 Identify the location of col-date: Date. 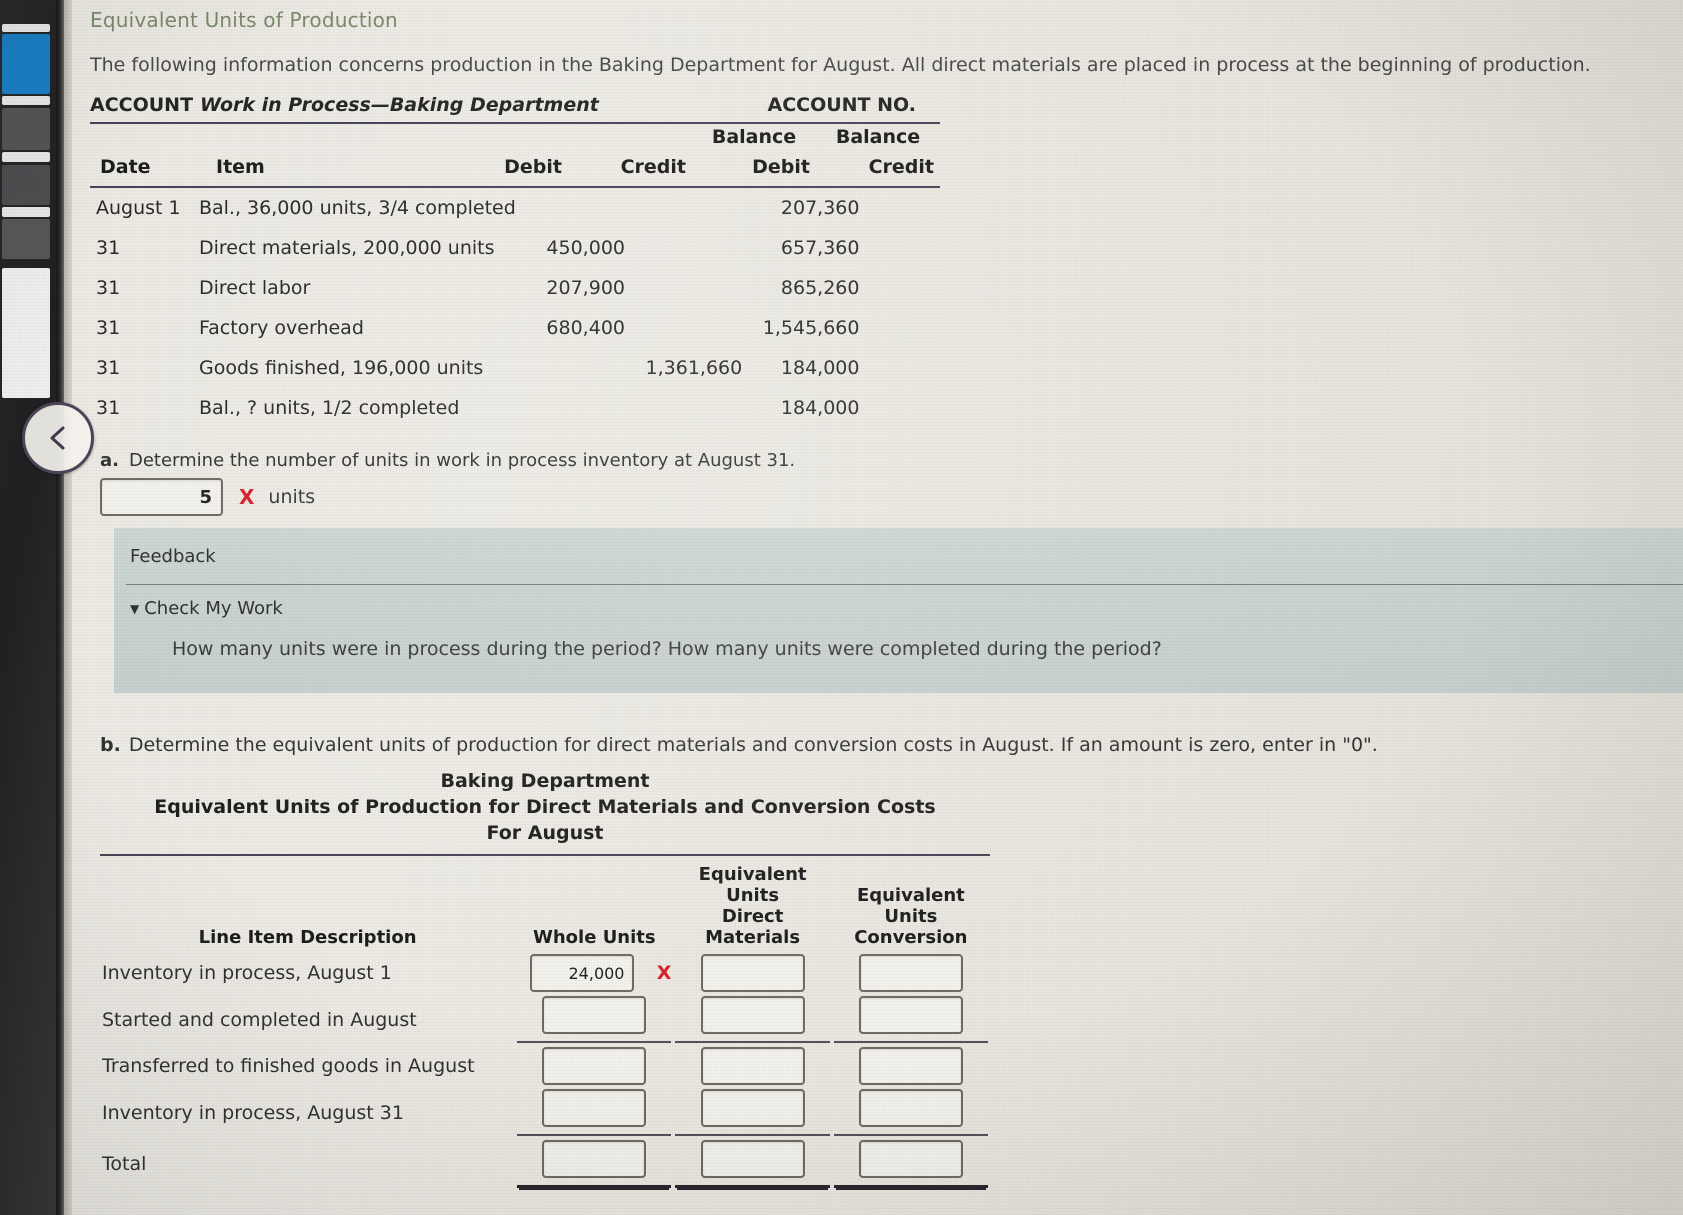
(125, 167).